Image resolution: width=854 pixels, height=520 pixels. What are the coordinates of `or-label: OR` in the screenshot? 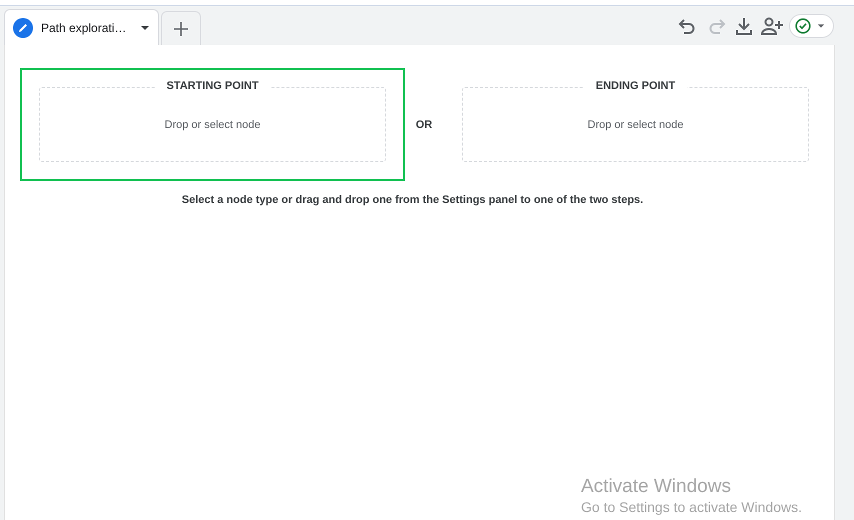 It's located at (424, 124).